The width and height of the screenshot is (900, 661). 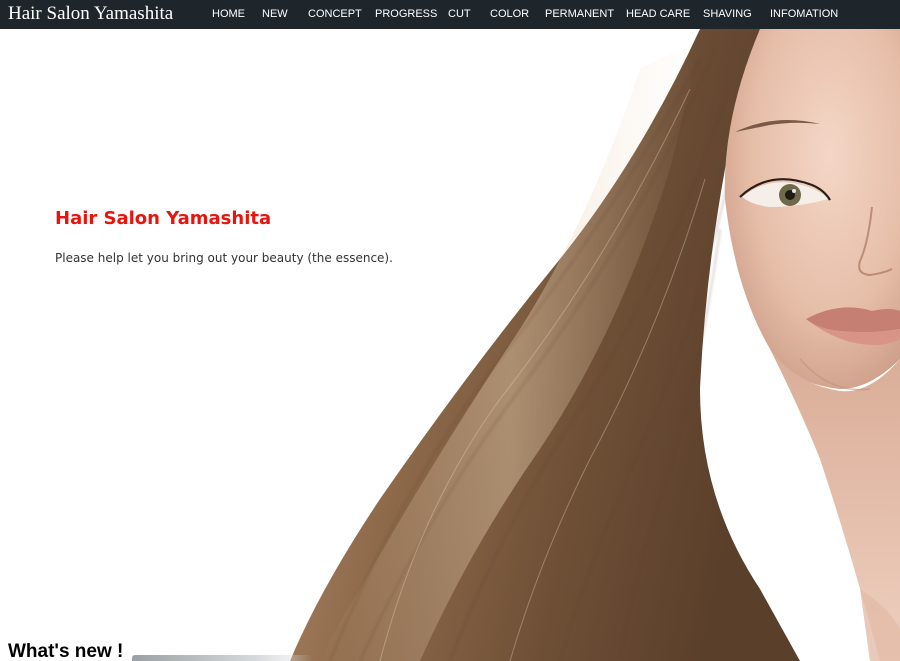 What do you see at coordinates (222, 658) in the screenshot?
I see `section-heading-underline` at bounding box center [222, 658].